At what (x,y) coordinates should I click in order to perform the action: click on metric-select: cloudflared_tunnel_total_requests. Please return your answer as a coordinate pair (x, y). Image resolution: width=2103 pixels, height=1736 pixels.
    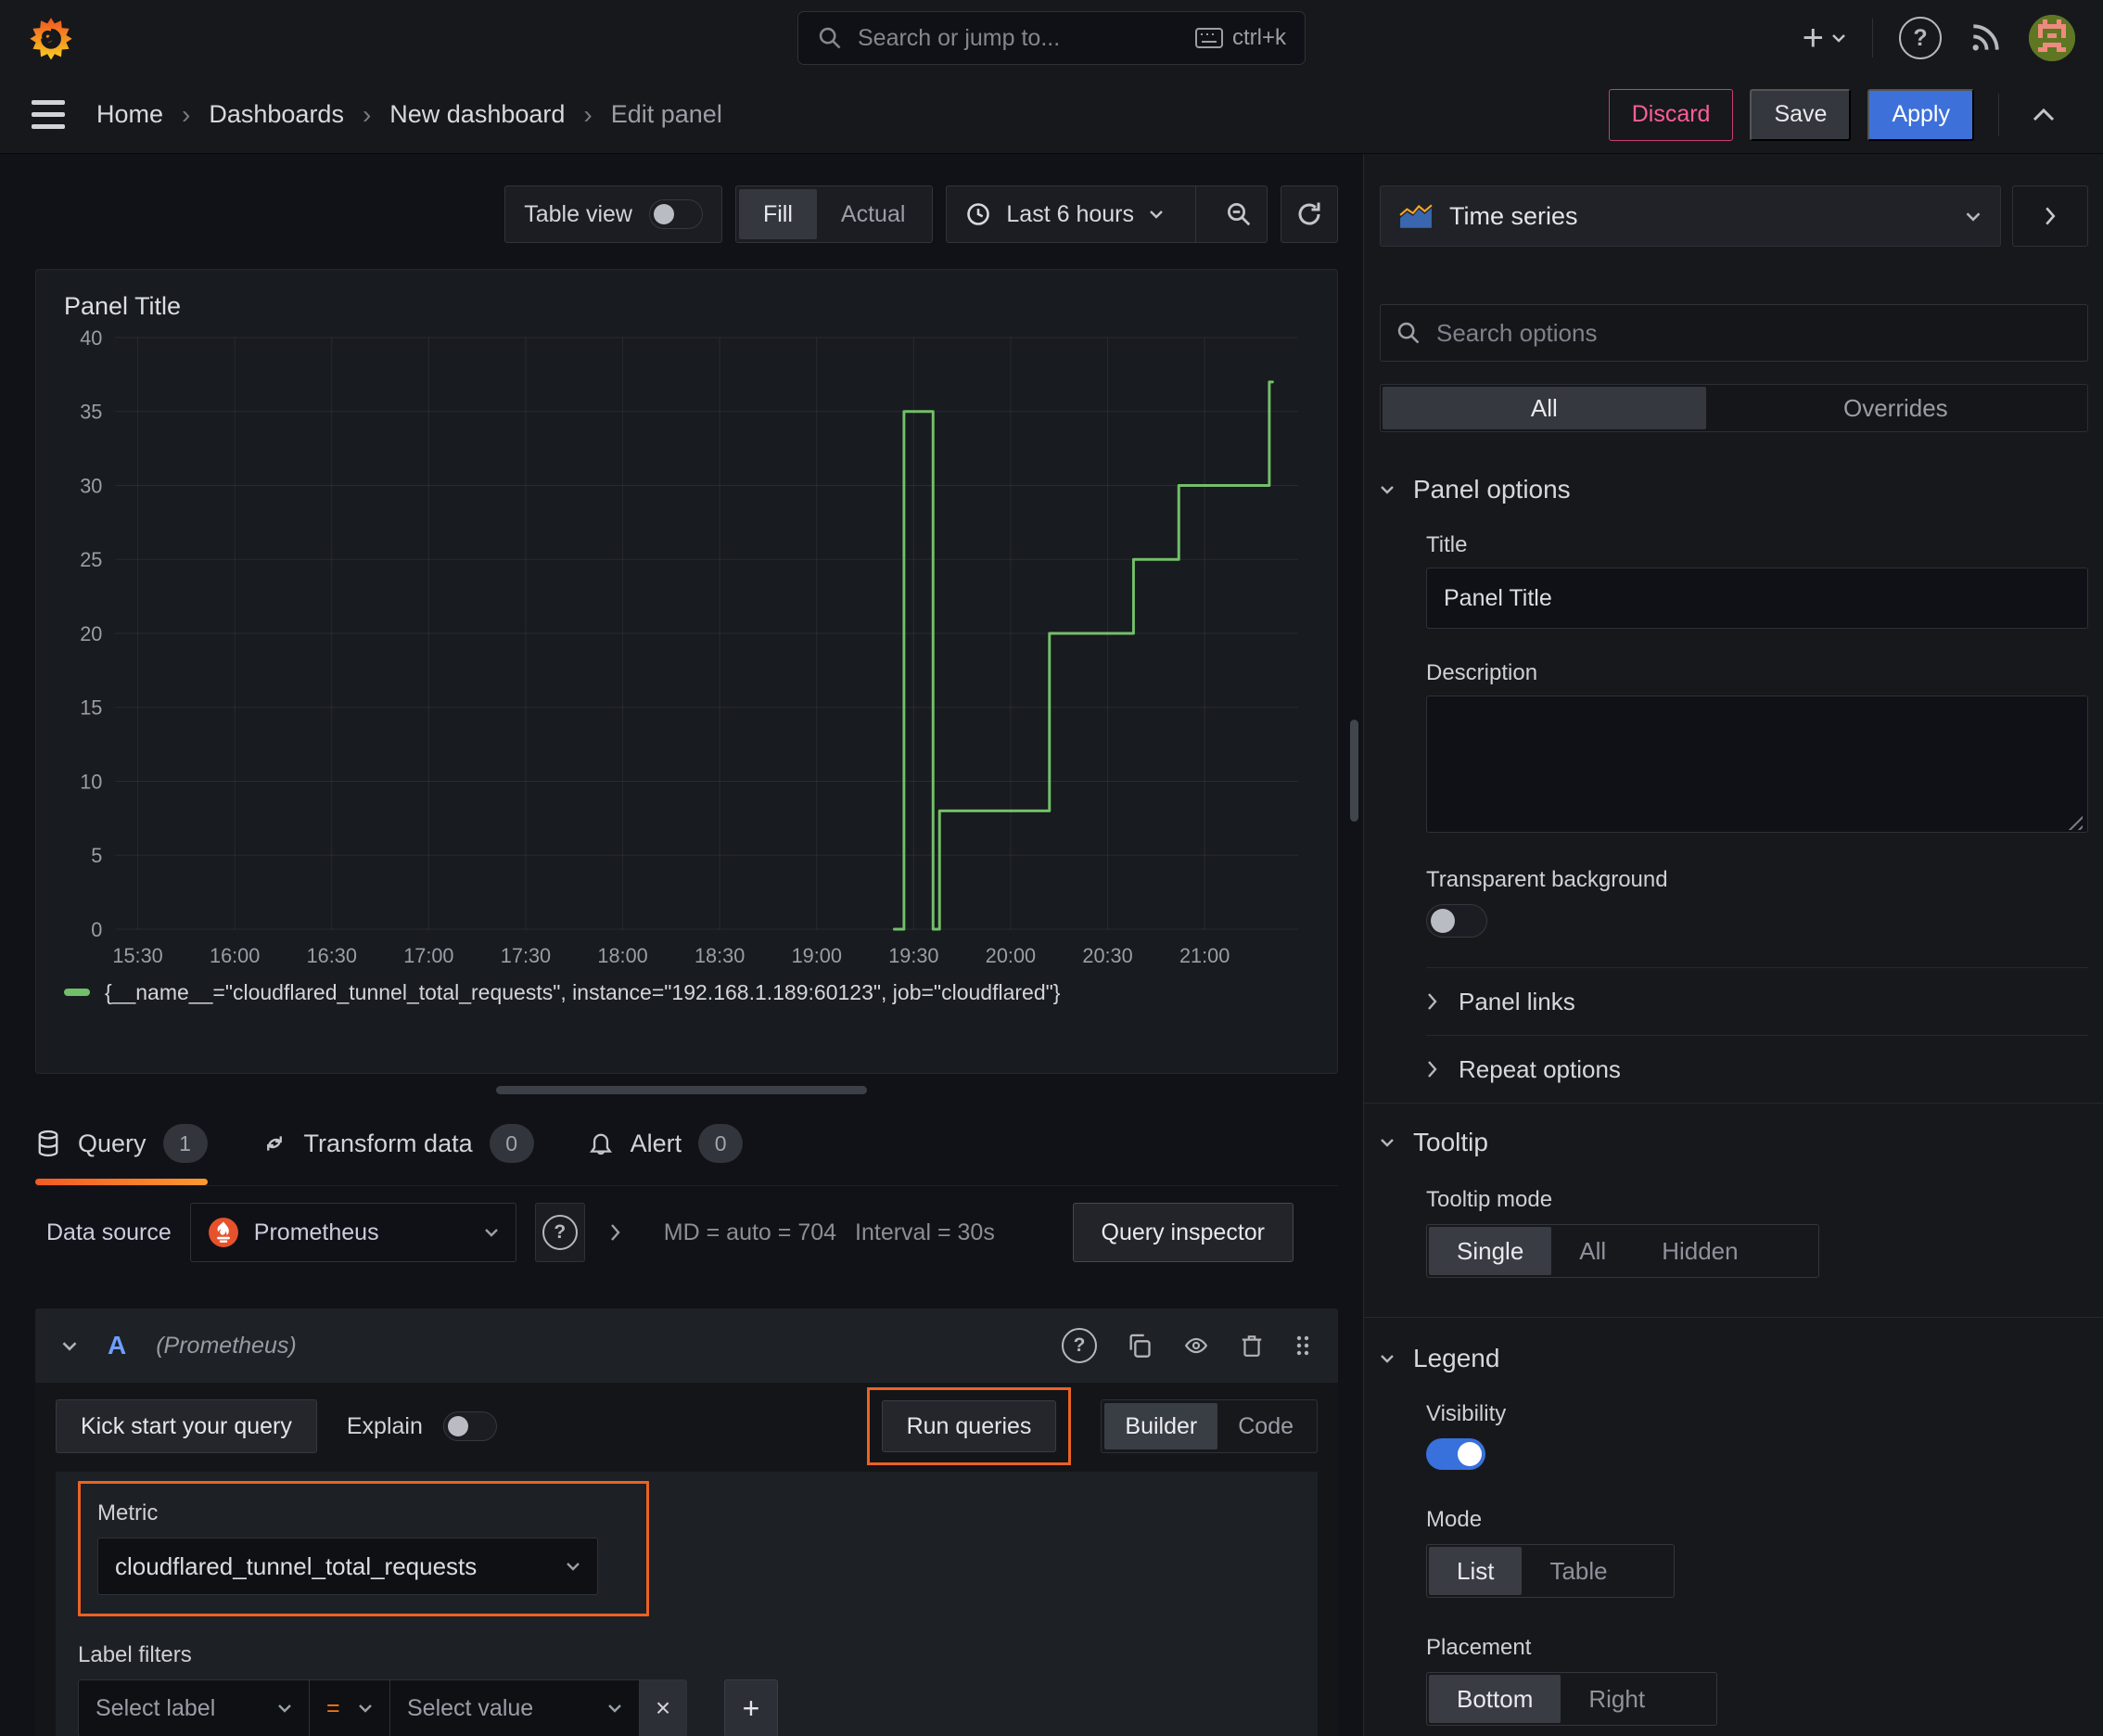
    Looking at the image, I should click on (347, 1566).